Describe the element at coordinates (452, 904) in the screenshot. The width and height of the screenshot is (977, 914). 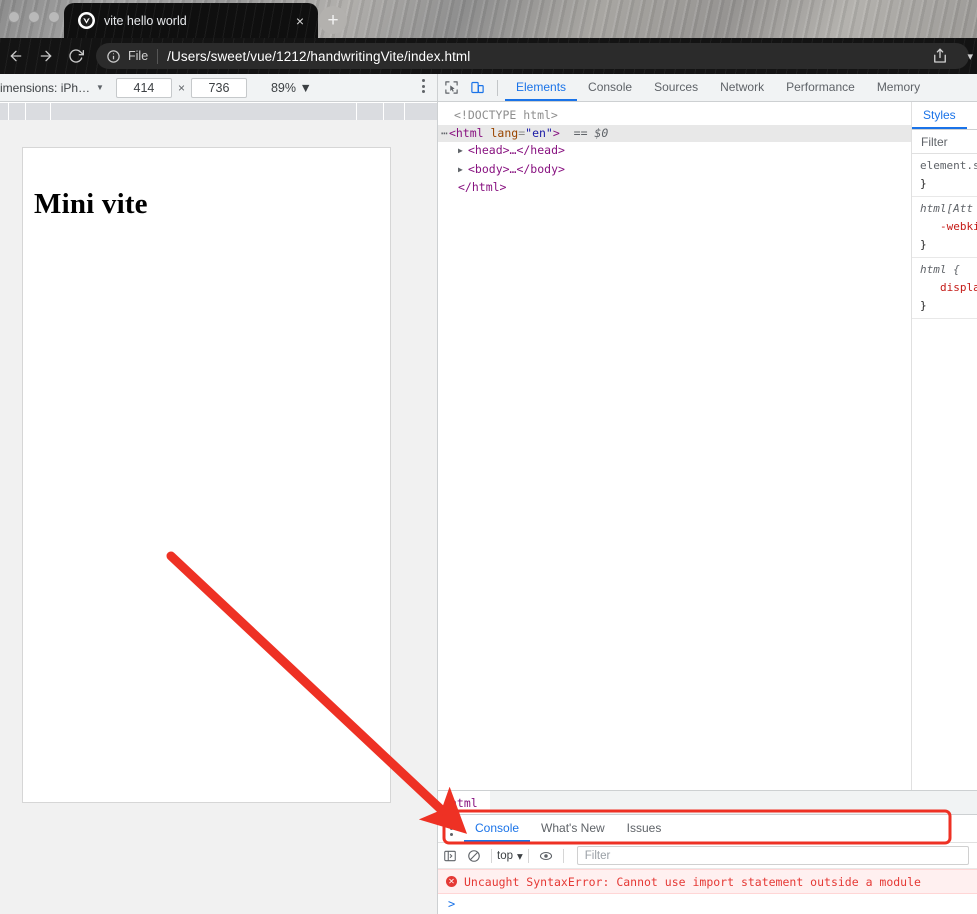
I see `prompt-chevron-icon: >` at that location.